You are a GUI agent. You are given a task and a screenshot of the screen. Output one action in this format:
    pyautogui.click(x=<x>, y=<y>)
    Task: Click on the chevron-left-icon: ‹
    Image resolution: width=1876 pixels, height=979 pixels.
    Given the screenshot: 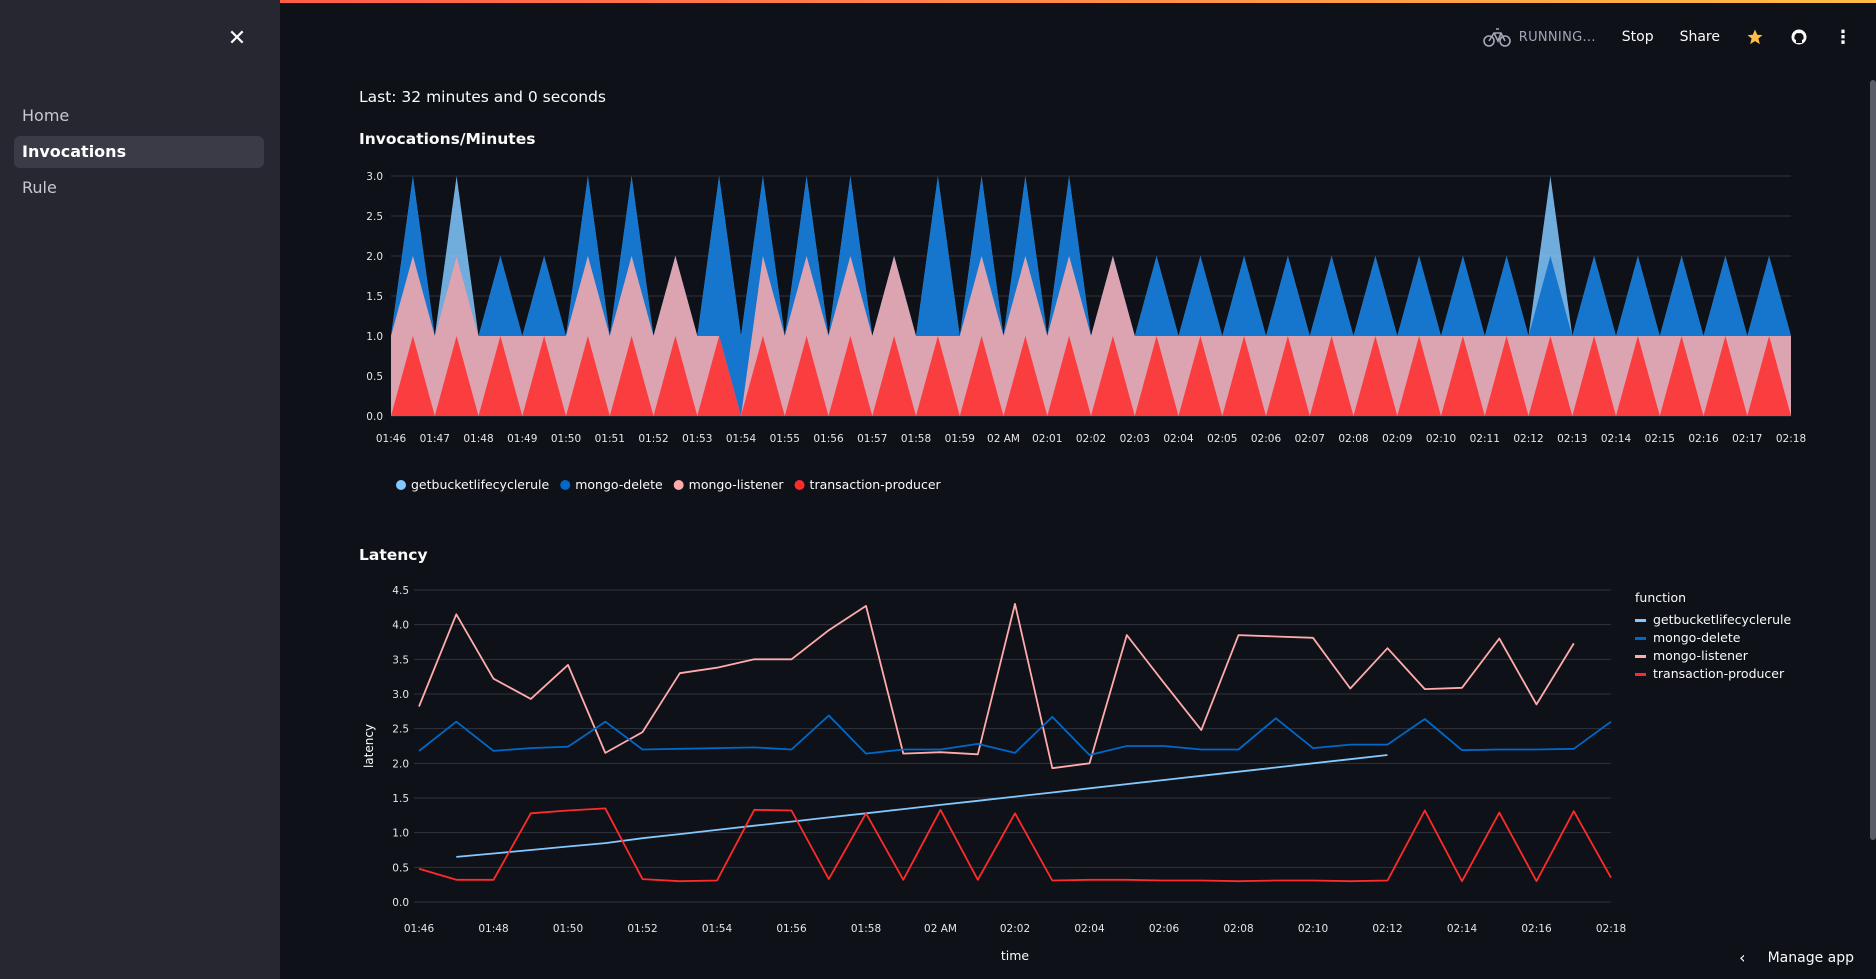 What is the action you would take?
    pyautogui.click(x=1742, y=957)
    